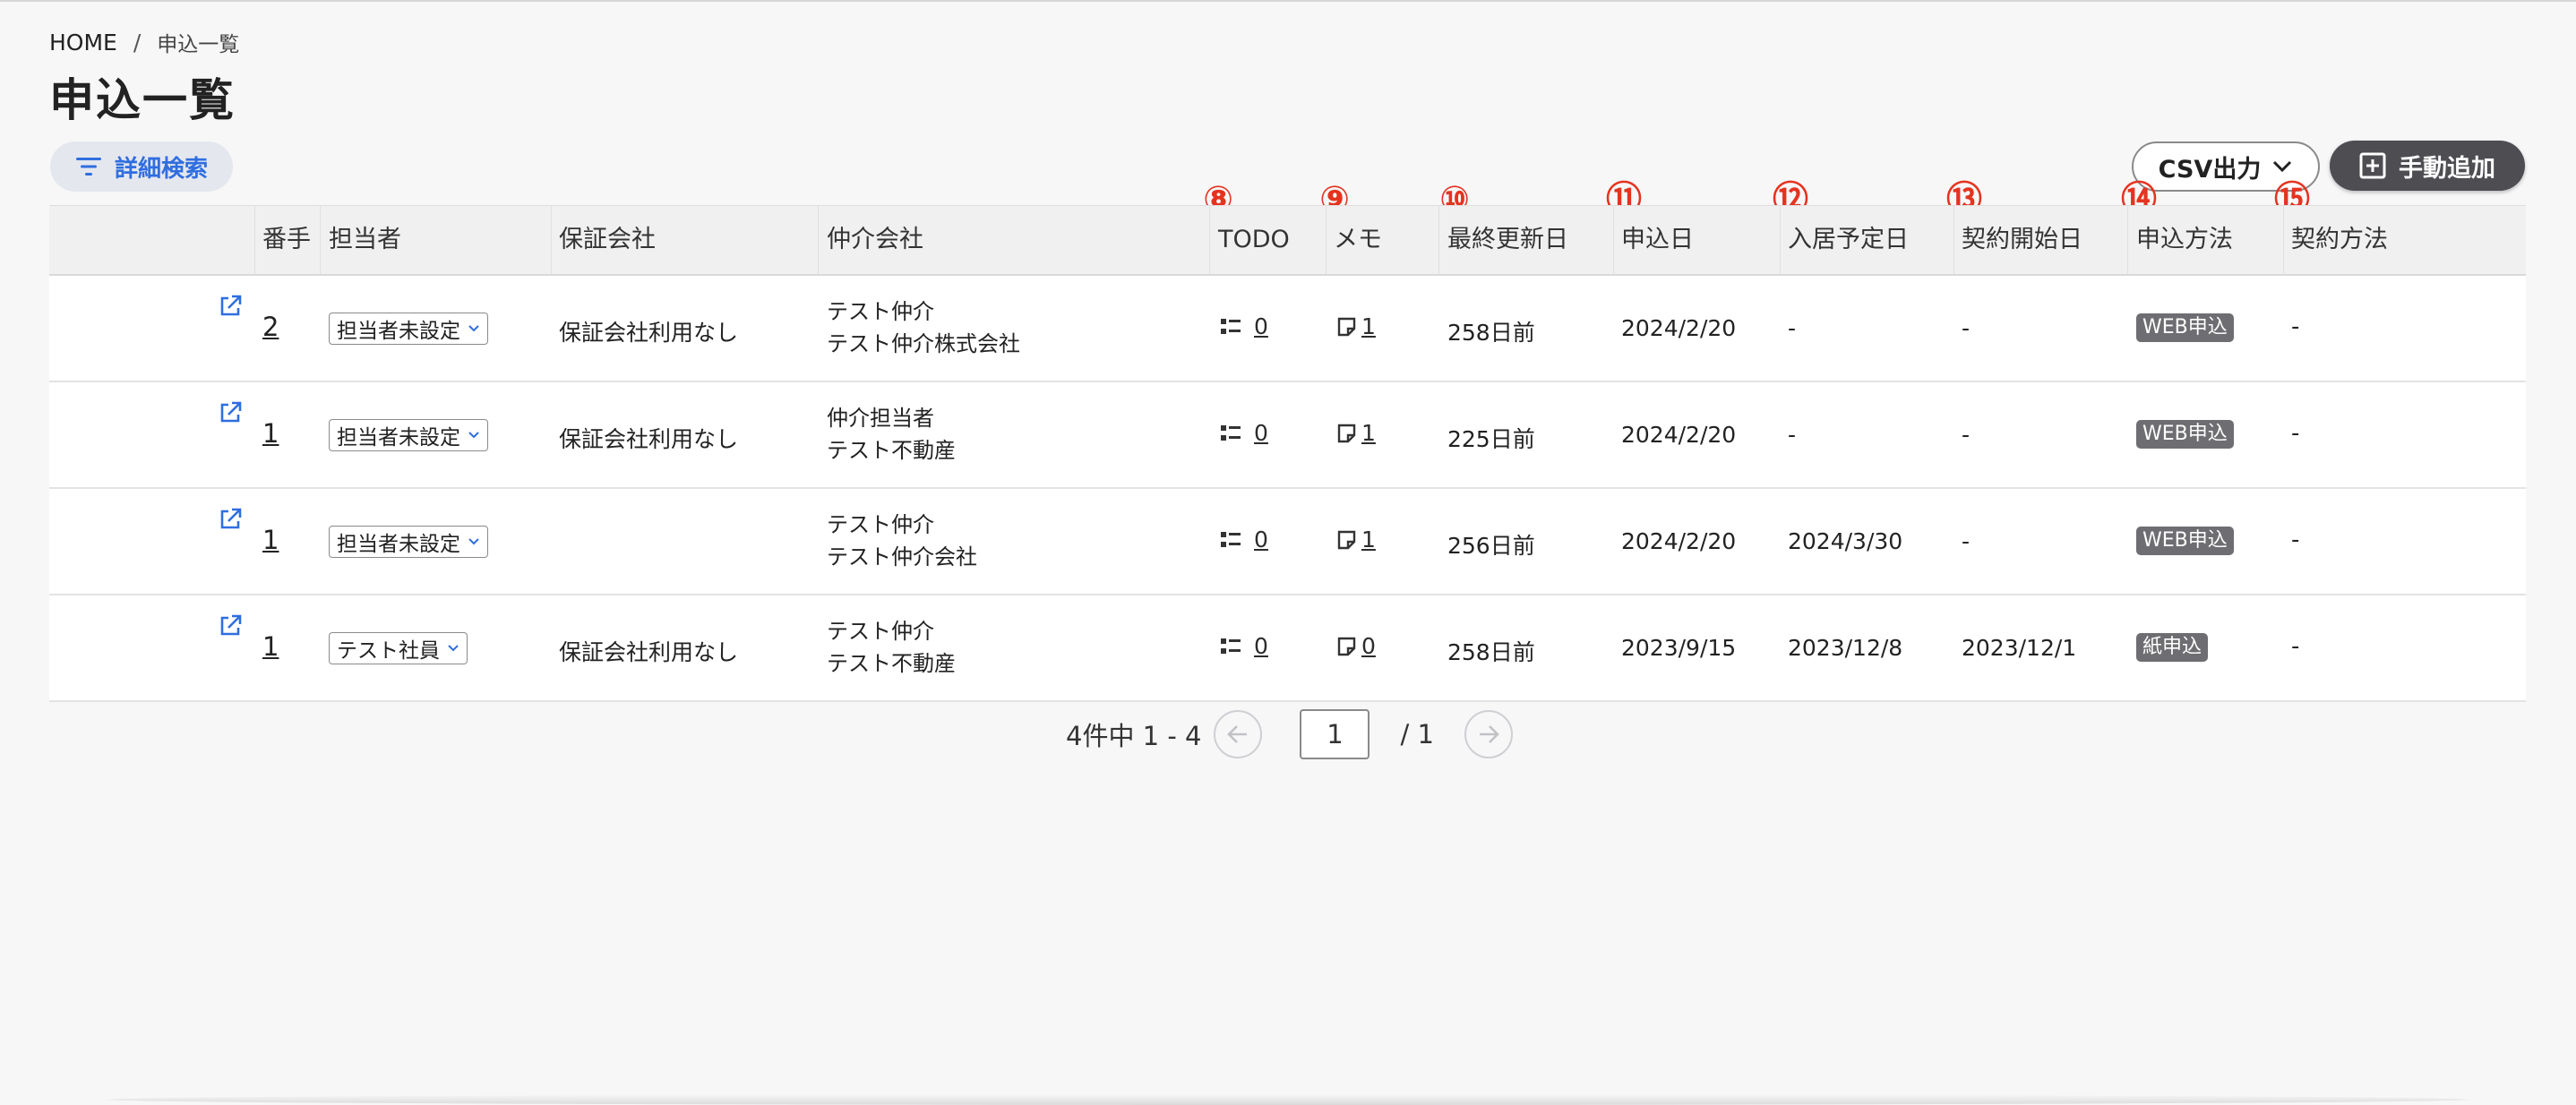 The image size is (2576, 1105). Describe the element at coordinates (365, 240) in the screenshot. I see `header-assignee: 担当者` at that location.